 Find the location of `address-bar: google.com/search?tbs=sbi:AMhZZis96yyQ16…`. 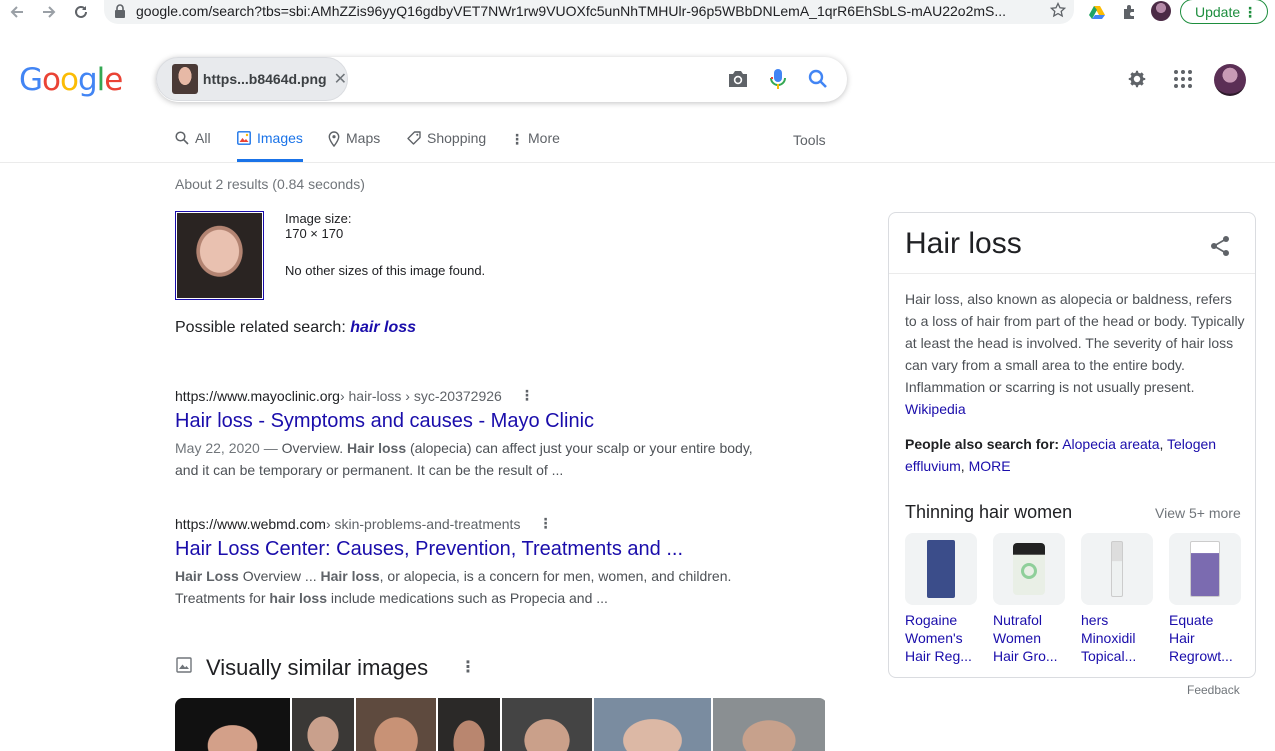

address-bar: google.com/search?tbs=sbi:AMhZZis96yyQ16… is located at coordinates (589, 12).